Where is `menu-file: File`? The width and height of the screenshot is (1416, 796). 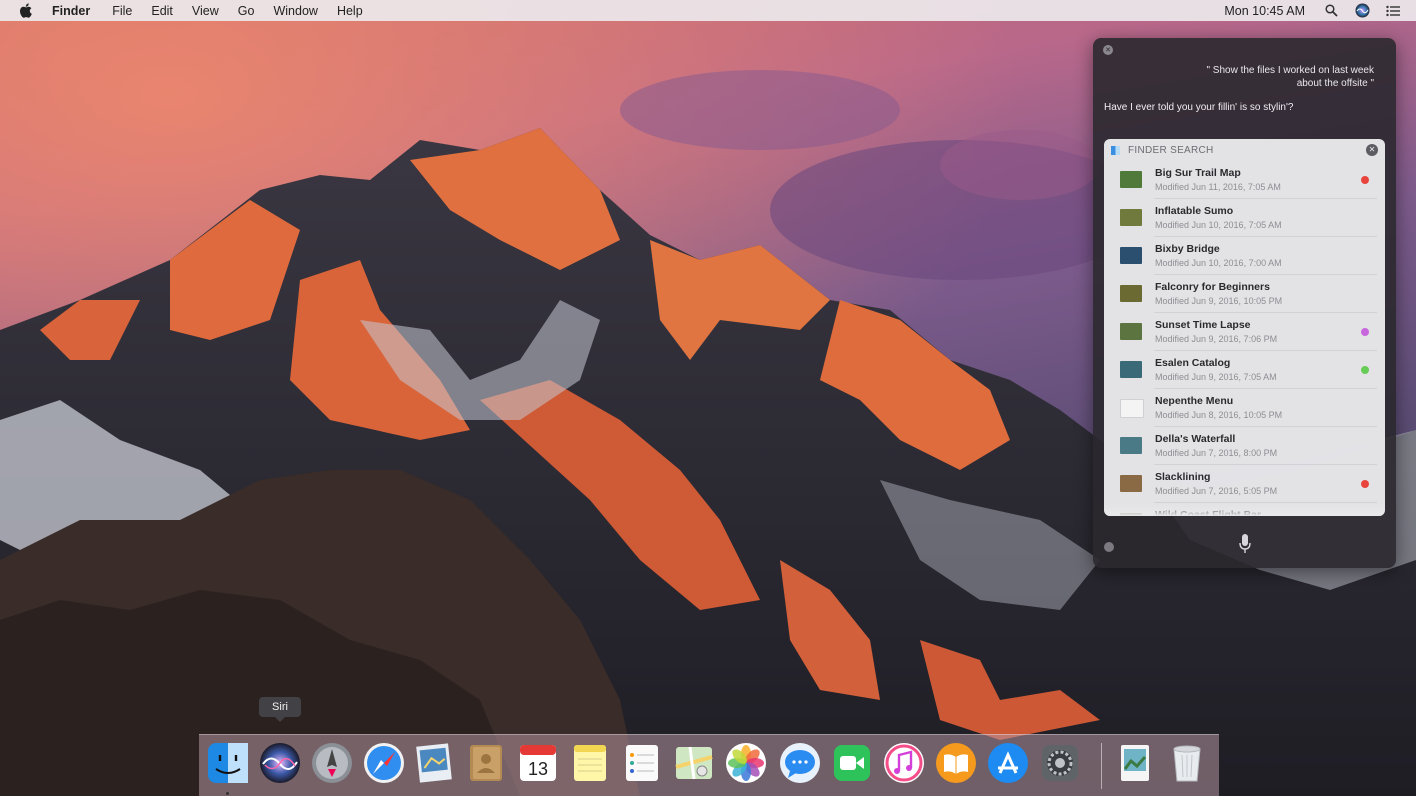
menu-file: File is located at coordinates (122, 11).